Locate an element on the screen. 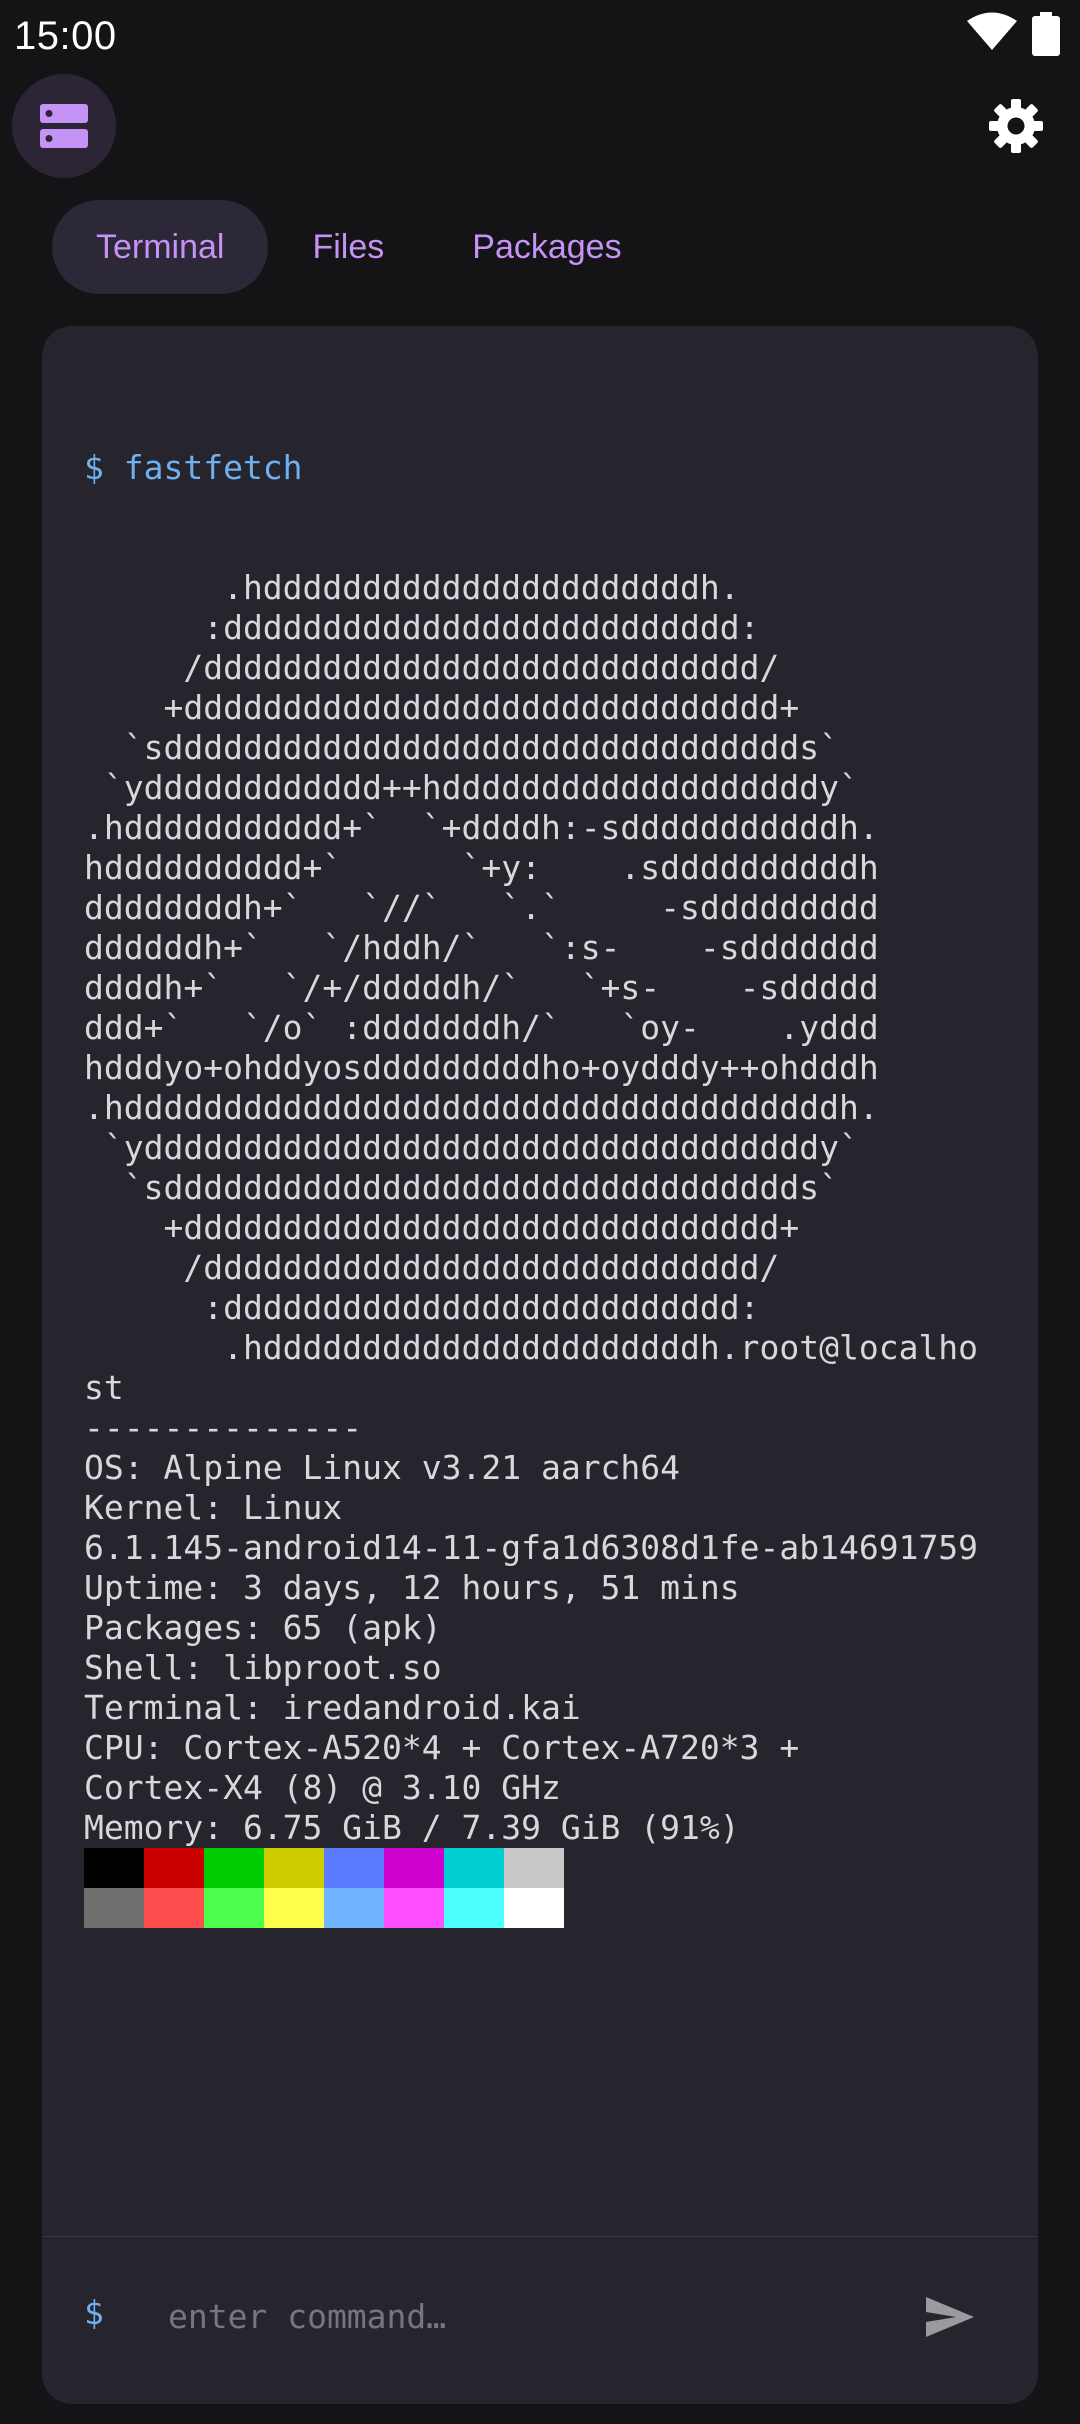 Image resolution: width=1080 pixels, height=2424 pixels. gear-icon is located at coordinates (1016, 126).